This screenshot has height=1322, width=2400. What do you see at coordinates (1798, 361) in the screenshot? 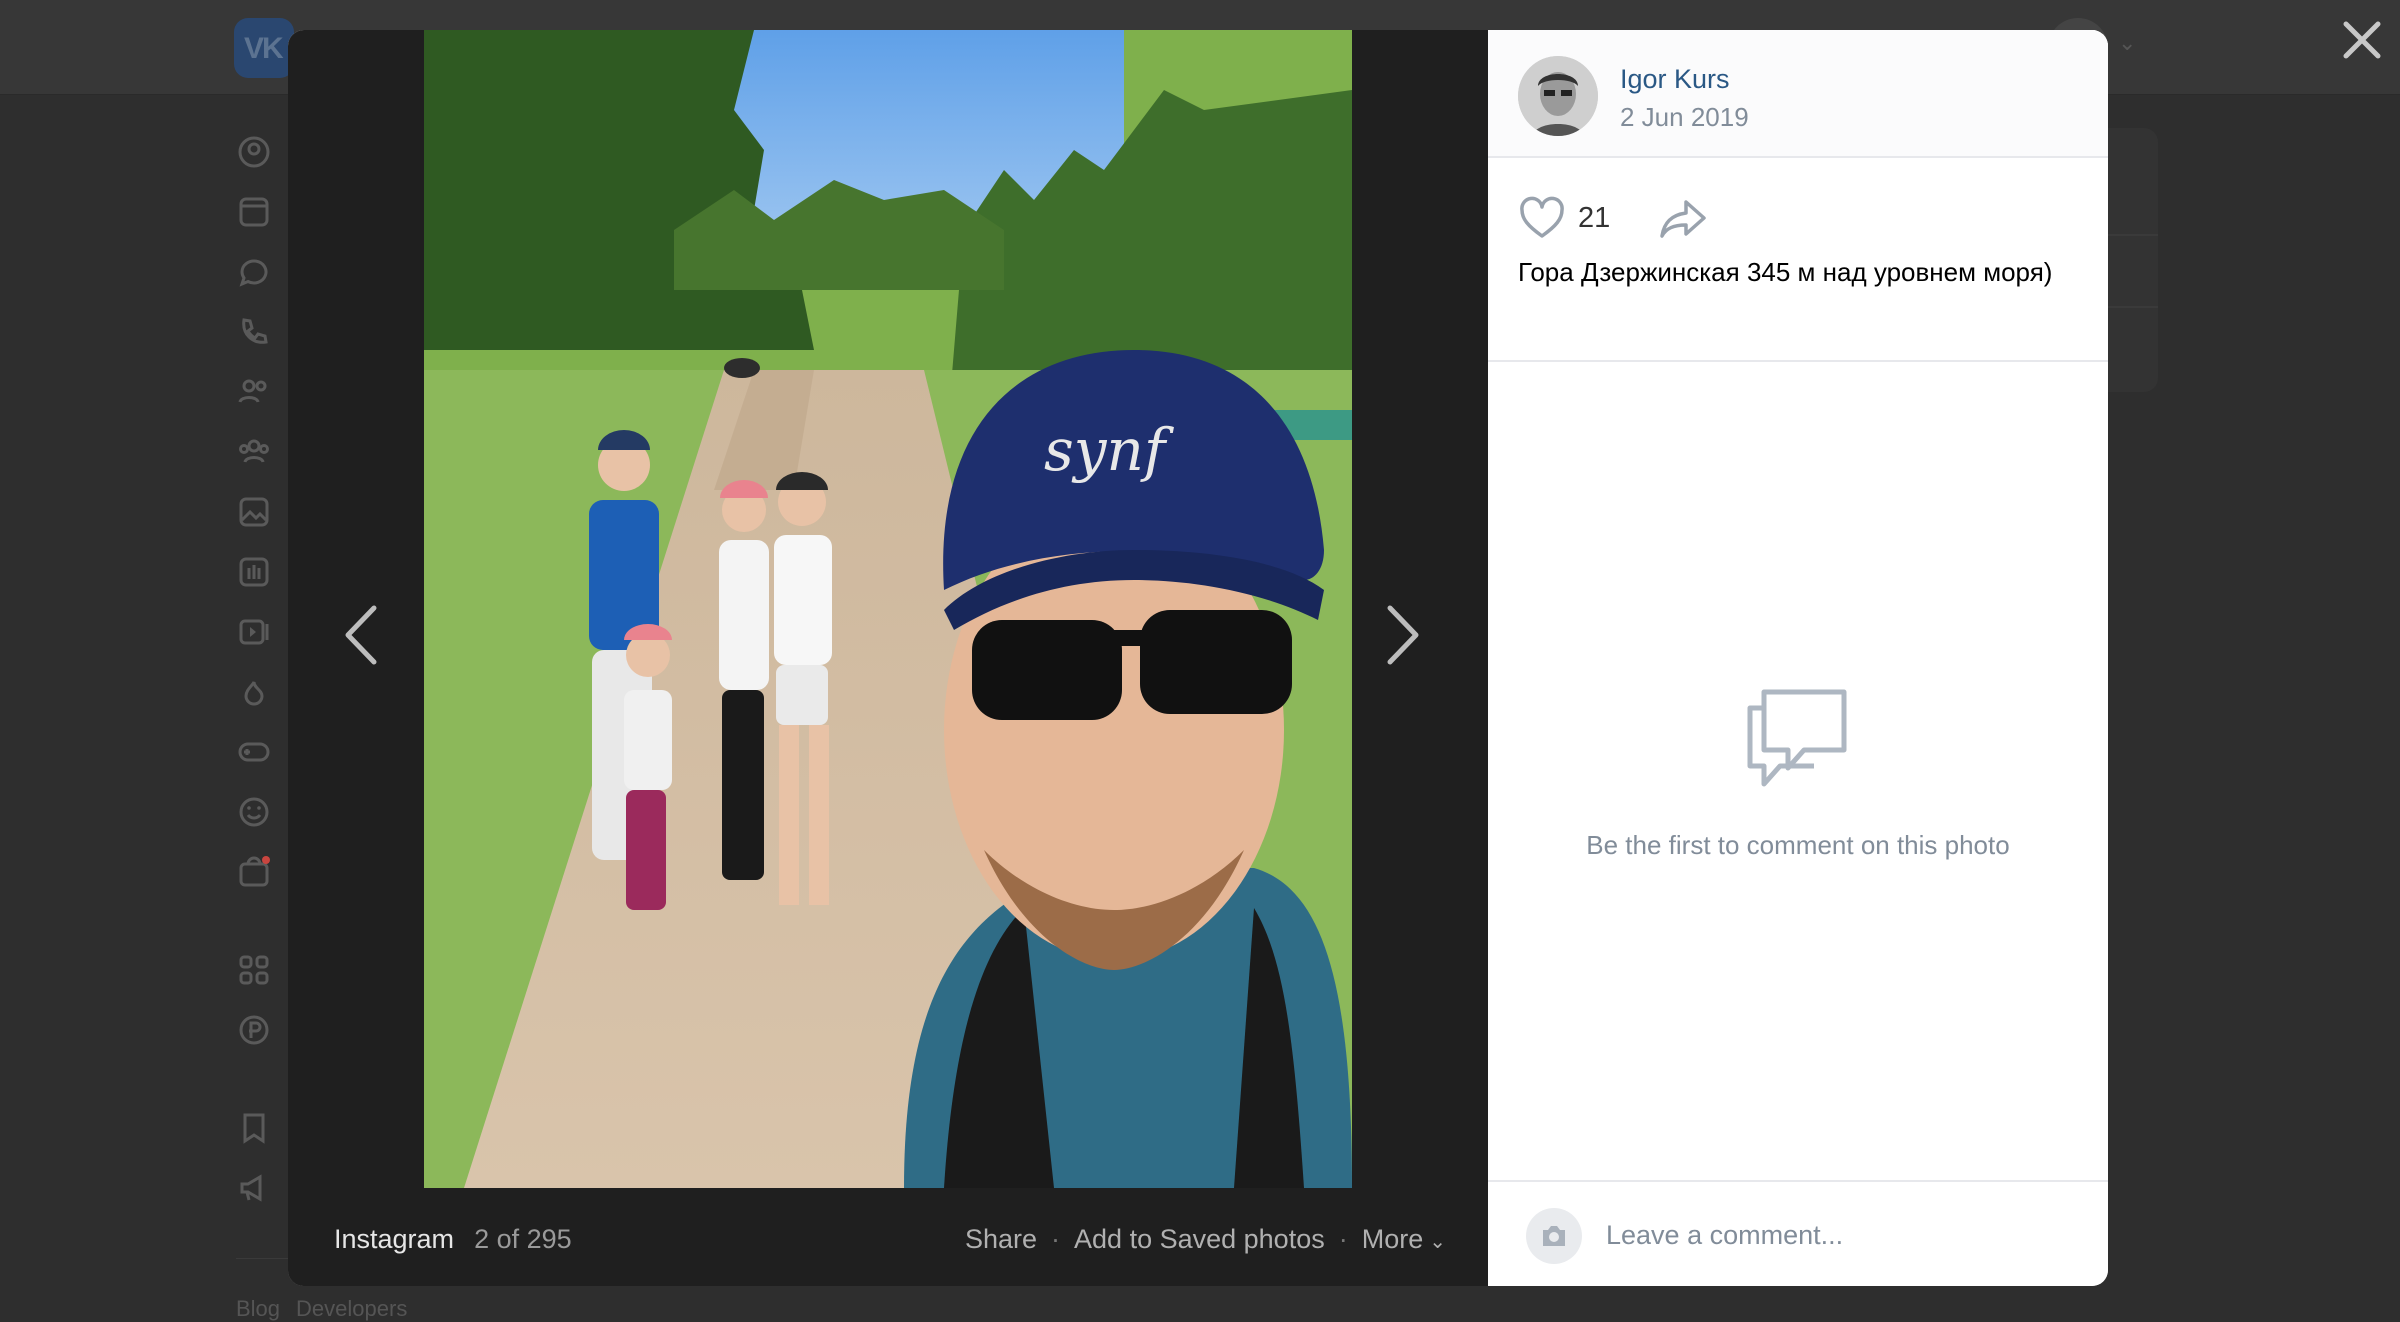
I see `divider` at bounding box center [1798, 361].